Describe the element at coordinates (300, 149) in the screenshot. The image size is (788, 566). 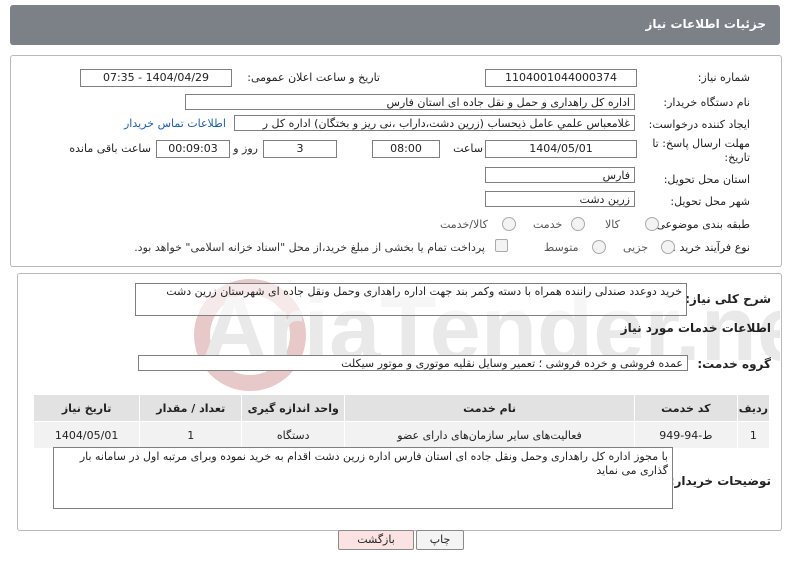
I see `days-remaining-field: 3` at that location.